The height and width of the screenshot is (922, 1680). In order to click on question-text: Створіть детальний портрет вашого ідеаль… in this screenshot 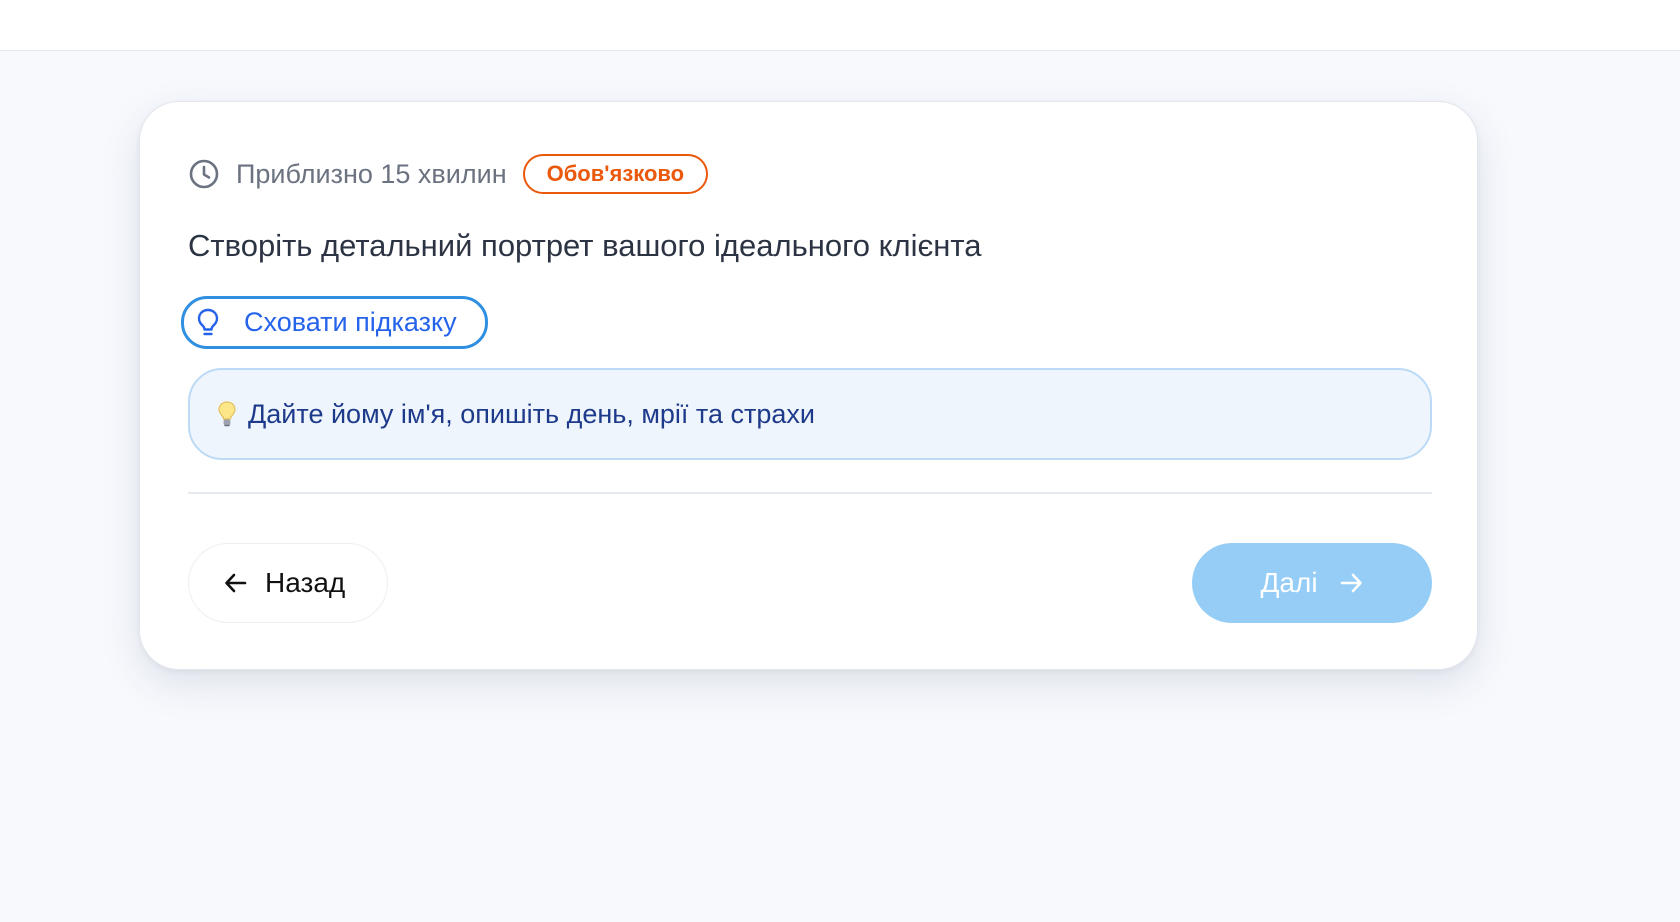, I will do `click(585, 245)`.